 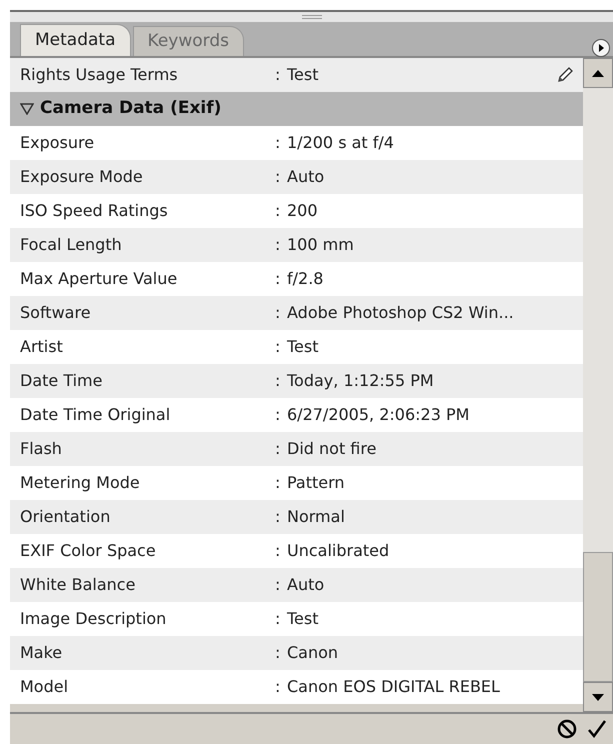 What do you see at coordinates (305, 279) in the screenshot?
I see `field-value: f/2.8` at bounding box center [305, 279].